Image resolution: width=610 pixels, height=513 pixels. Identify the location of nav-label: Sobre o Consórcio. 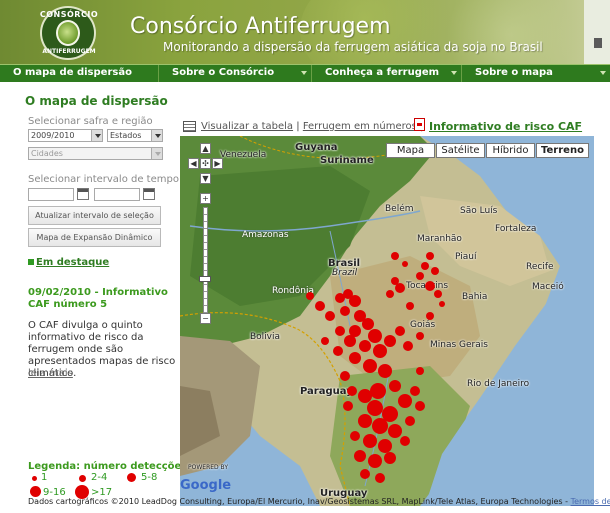
(223, 72).